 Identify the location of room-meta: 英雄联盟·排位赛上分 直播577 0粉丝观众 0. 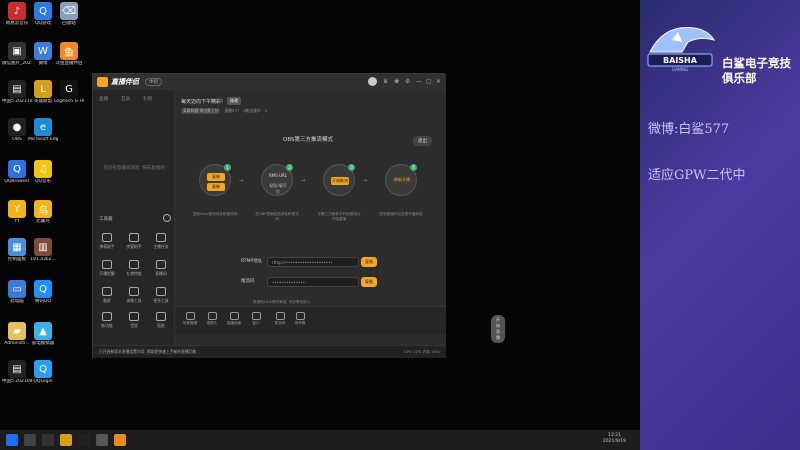
(224, 111).